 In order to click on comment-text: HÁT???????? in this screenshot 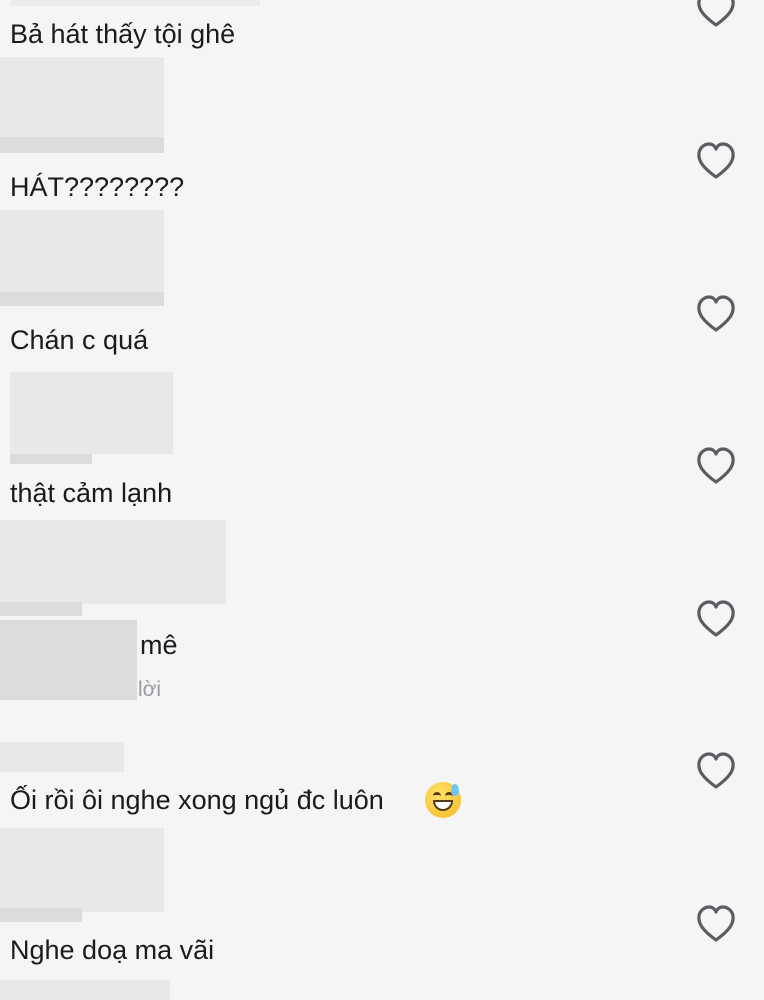, I will do `click(97, 187)`.